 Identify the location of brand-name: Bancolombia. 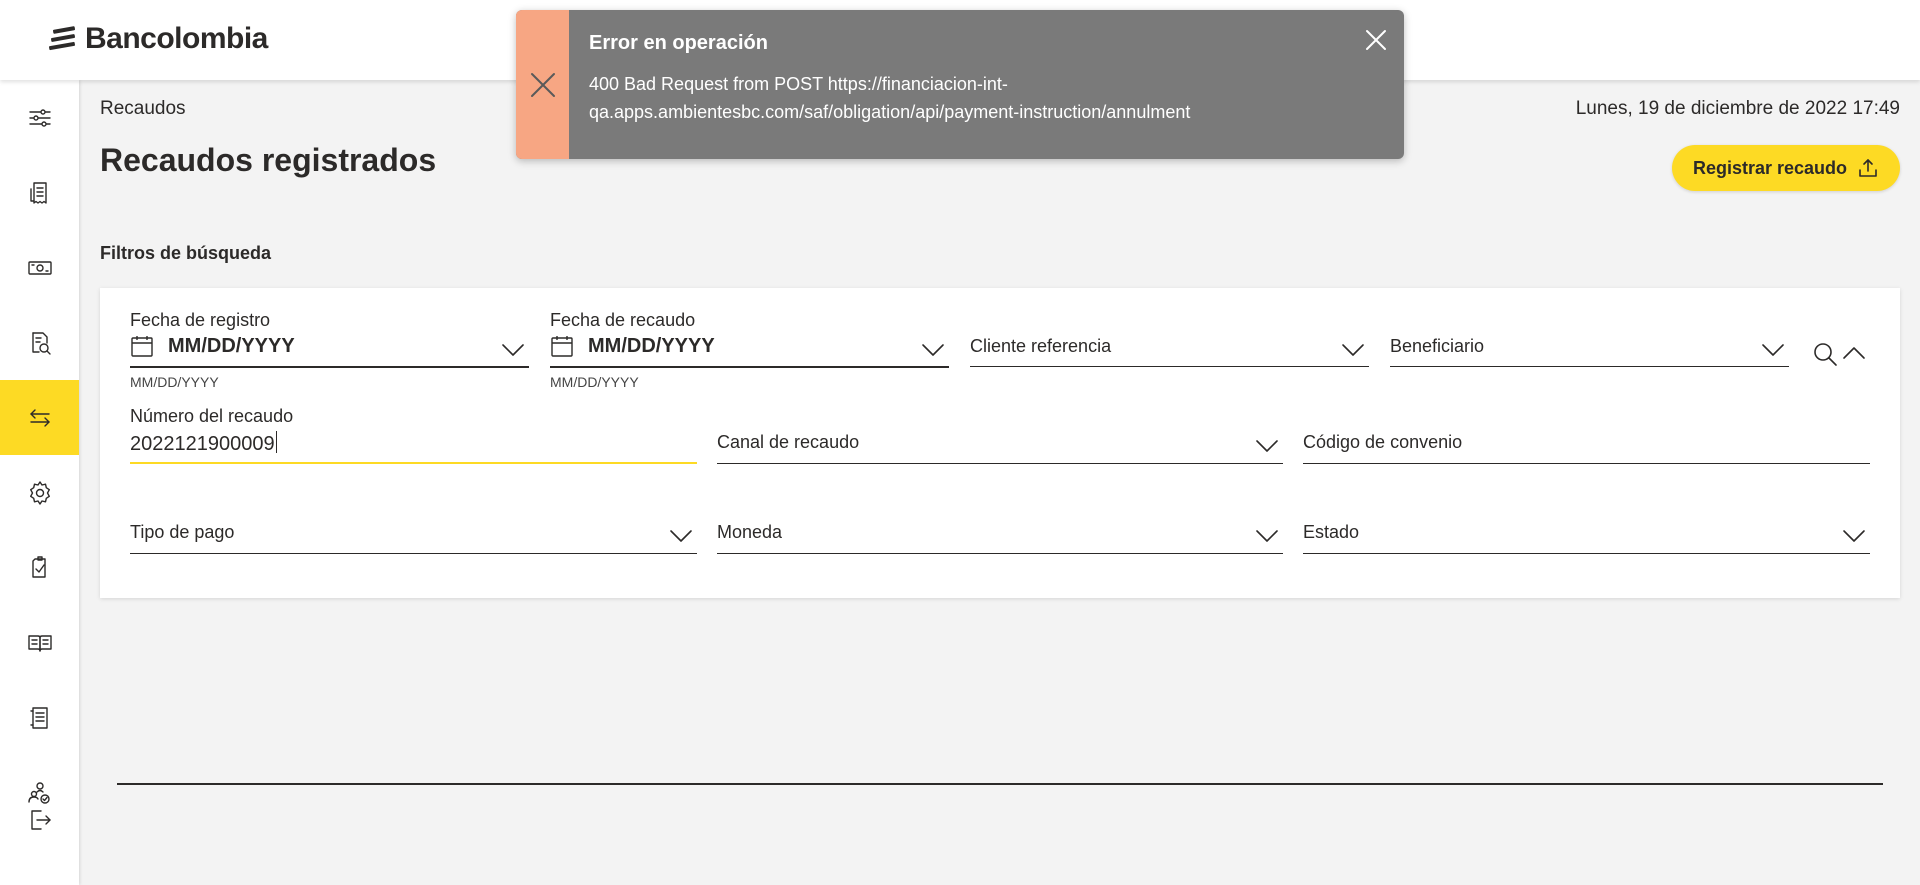
(176, 38).